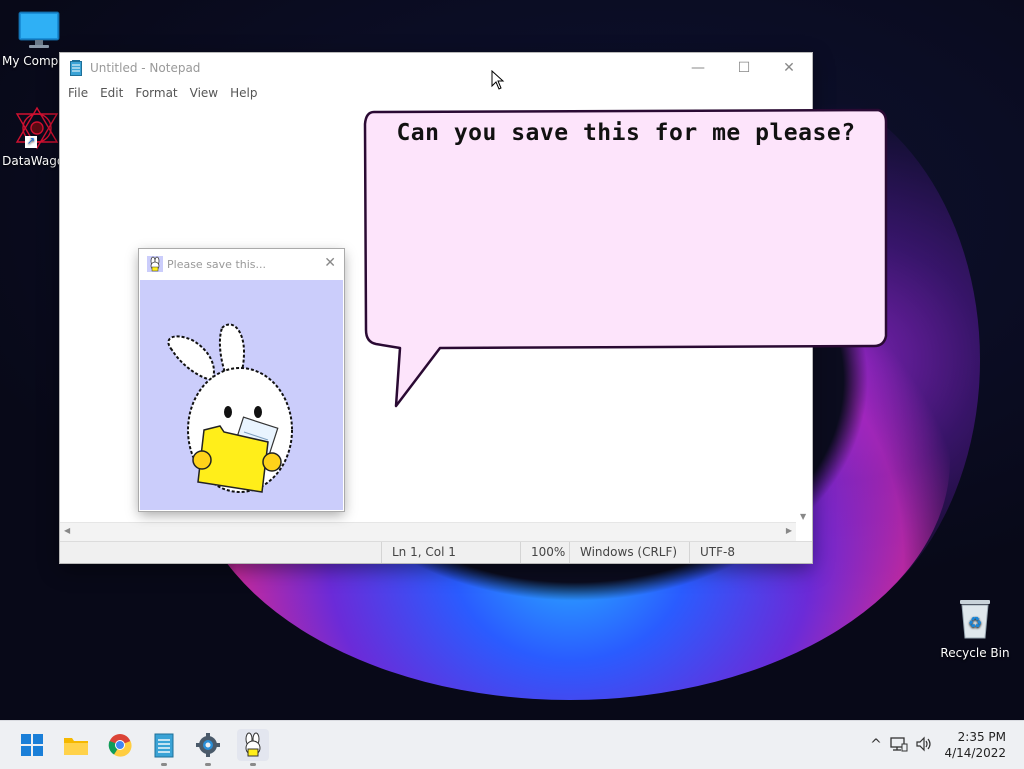  What do you see at coordinates (243, 93) in the screenshot?
I see `menu-help: Help` at bounding box center [243, 93].